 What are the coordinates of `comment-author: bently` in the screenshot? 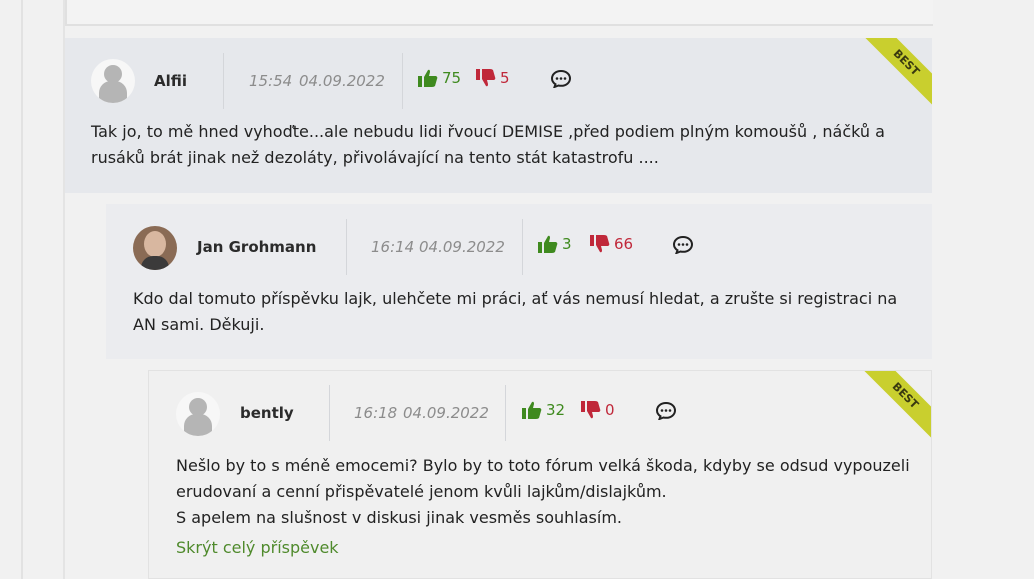 It's located at (267, 413).